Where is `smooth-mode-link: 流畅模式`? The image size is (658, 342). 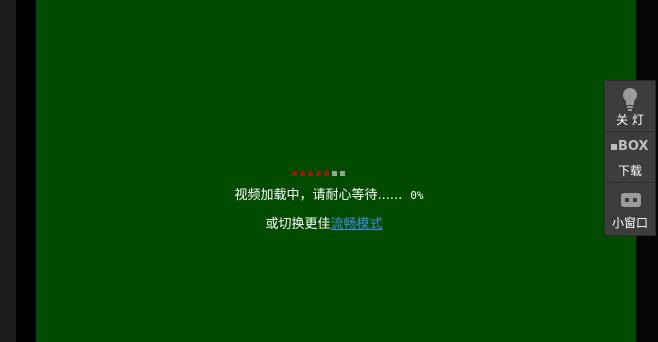 smooth-mode-link: 流畅模式 is located at coordinates (357, 224).